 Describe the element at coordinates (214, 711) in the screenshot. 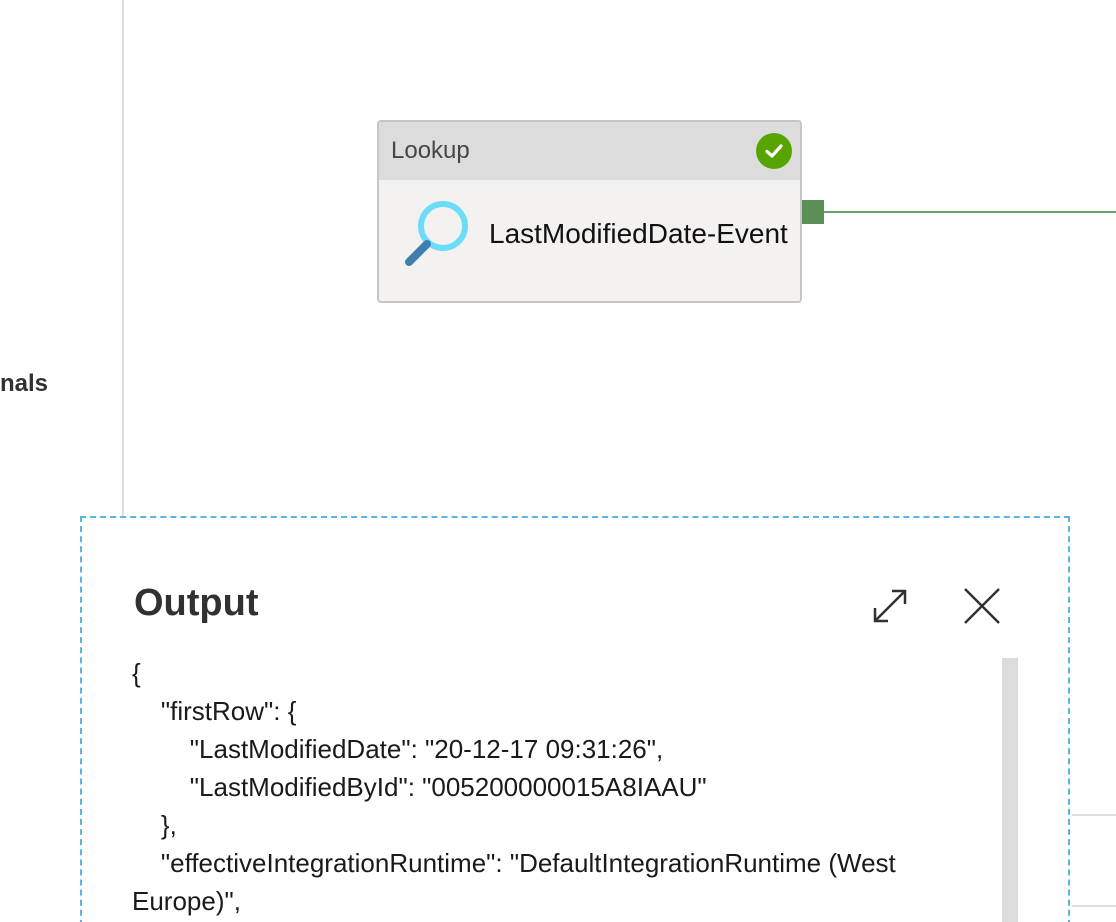

I see `json-line: "firstRow": {` at that location.